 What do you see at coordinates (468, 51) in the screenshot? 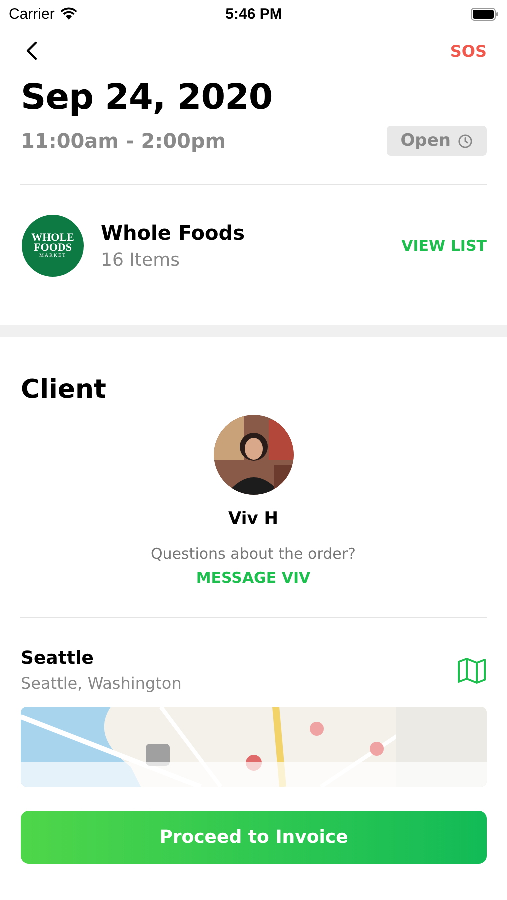
I see `sos-button: SOS` at bounding box center [468, 51].